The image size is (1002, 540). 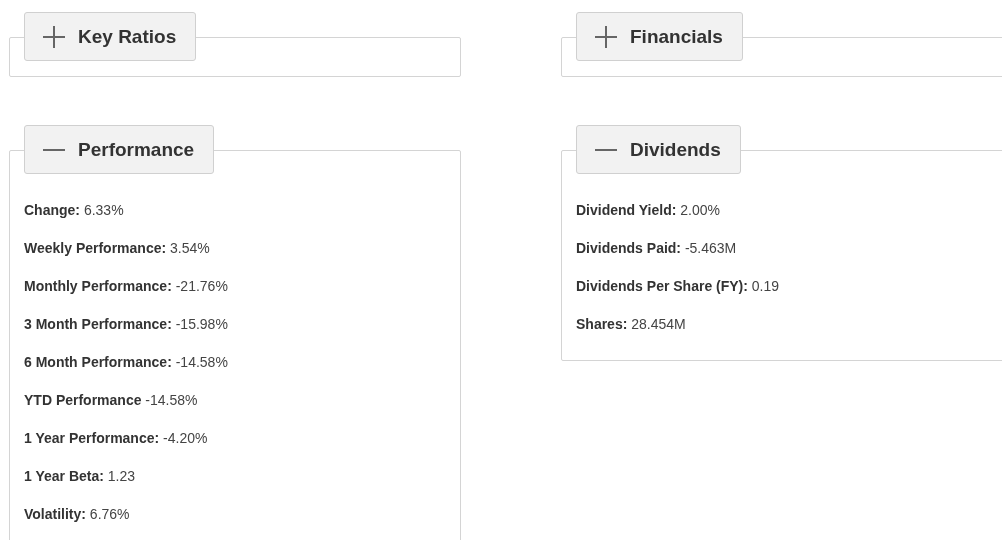 What do you see at coordinates (119, 149) in the screenshot?
I see `section-toggle: Performance` at bounding box center [119, 149].